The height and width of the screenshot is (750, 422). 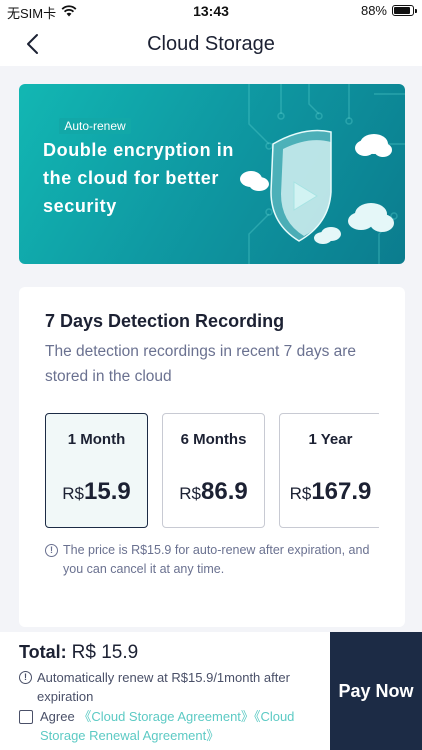 What do you see at coordinates (329, 470) in the screenshot?
I see `plan-option-1-year: 1 Year R$167.9` at bounding box center [329, 470].